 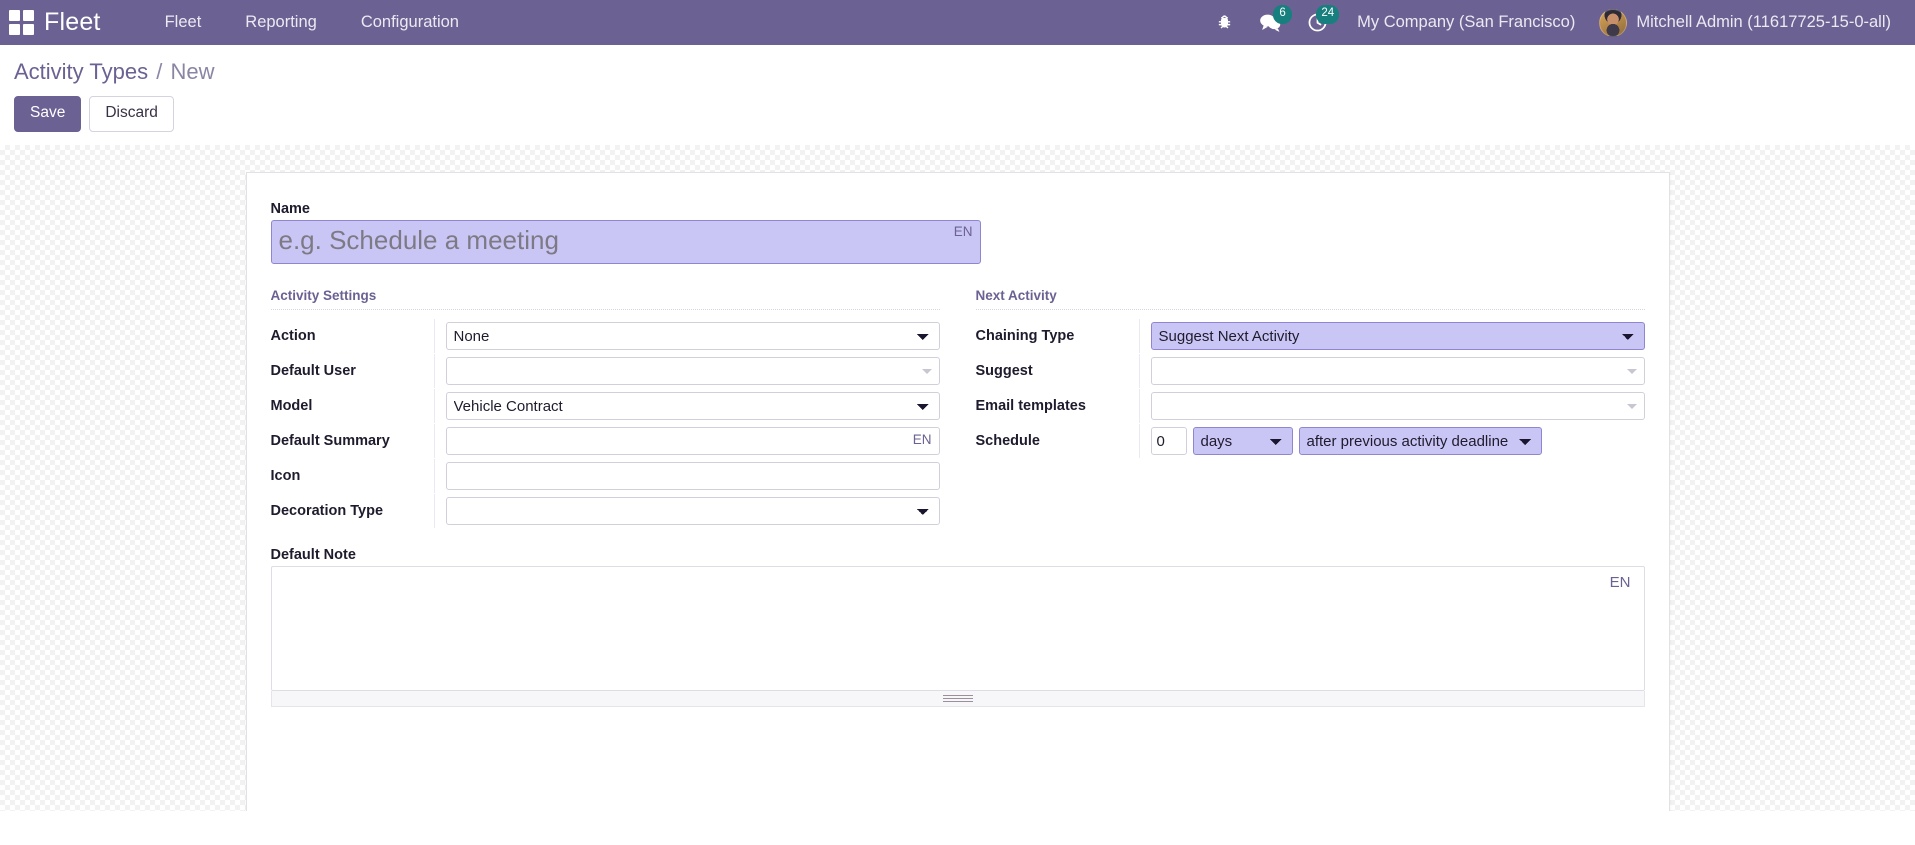 What do you see at coordinates (410, 22) in the screenshot?
I see `menu-item-configuration: Configuration` at bounding box center [410, 22].